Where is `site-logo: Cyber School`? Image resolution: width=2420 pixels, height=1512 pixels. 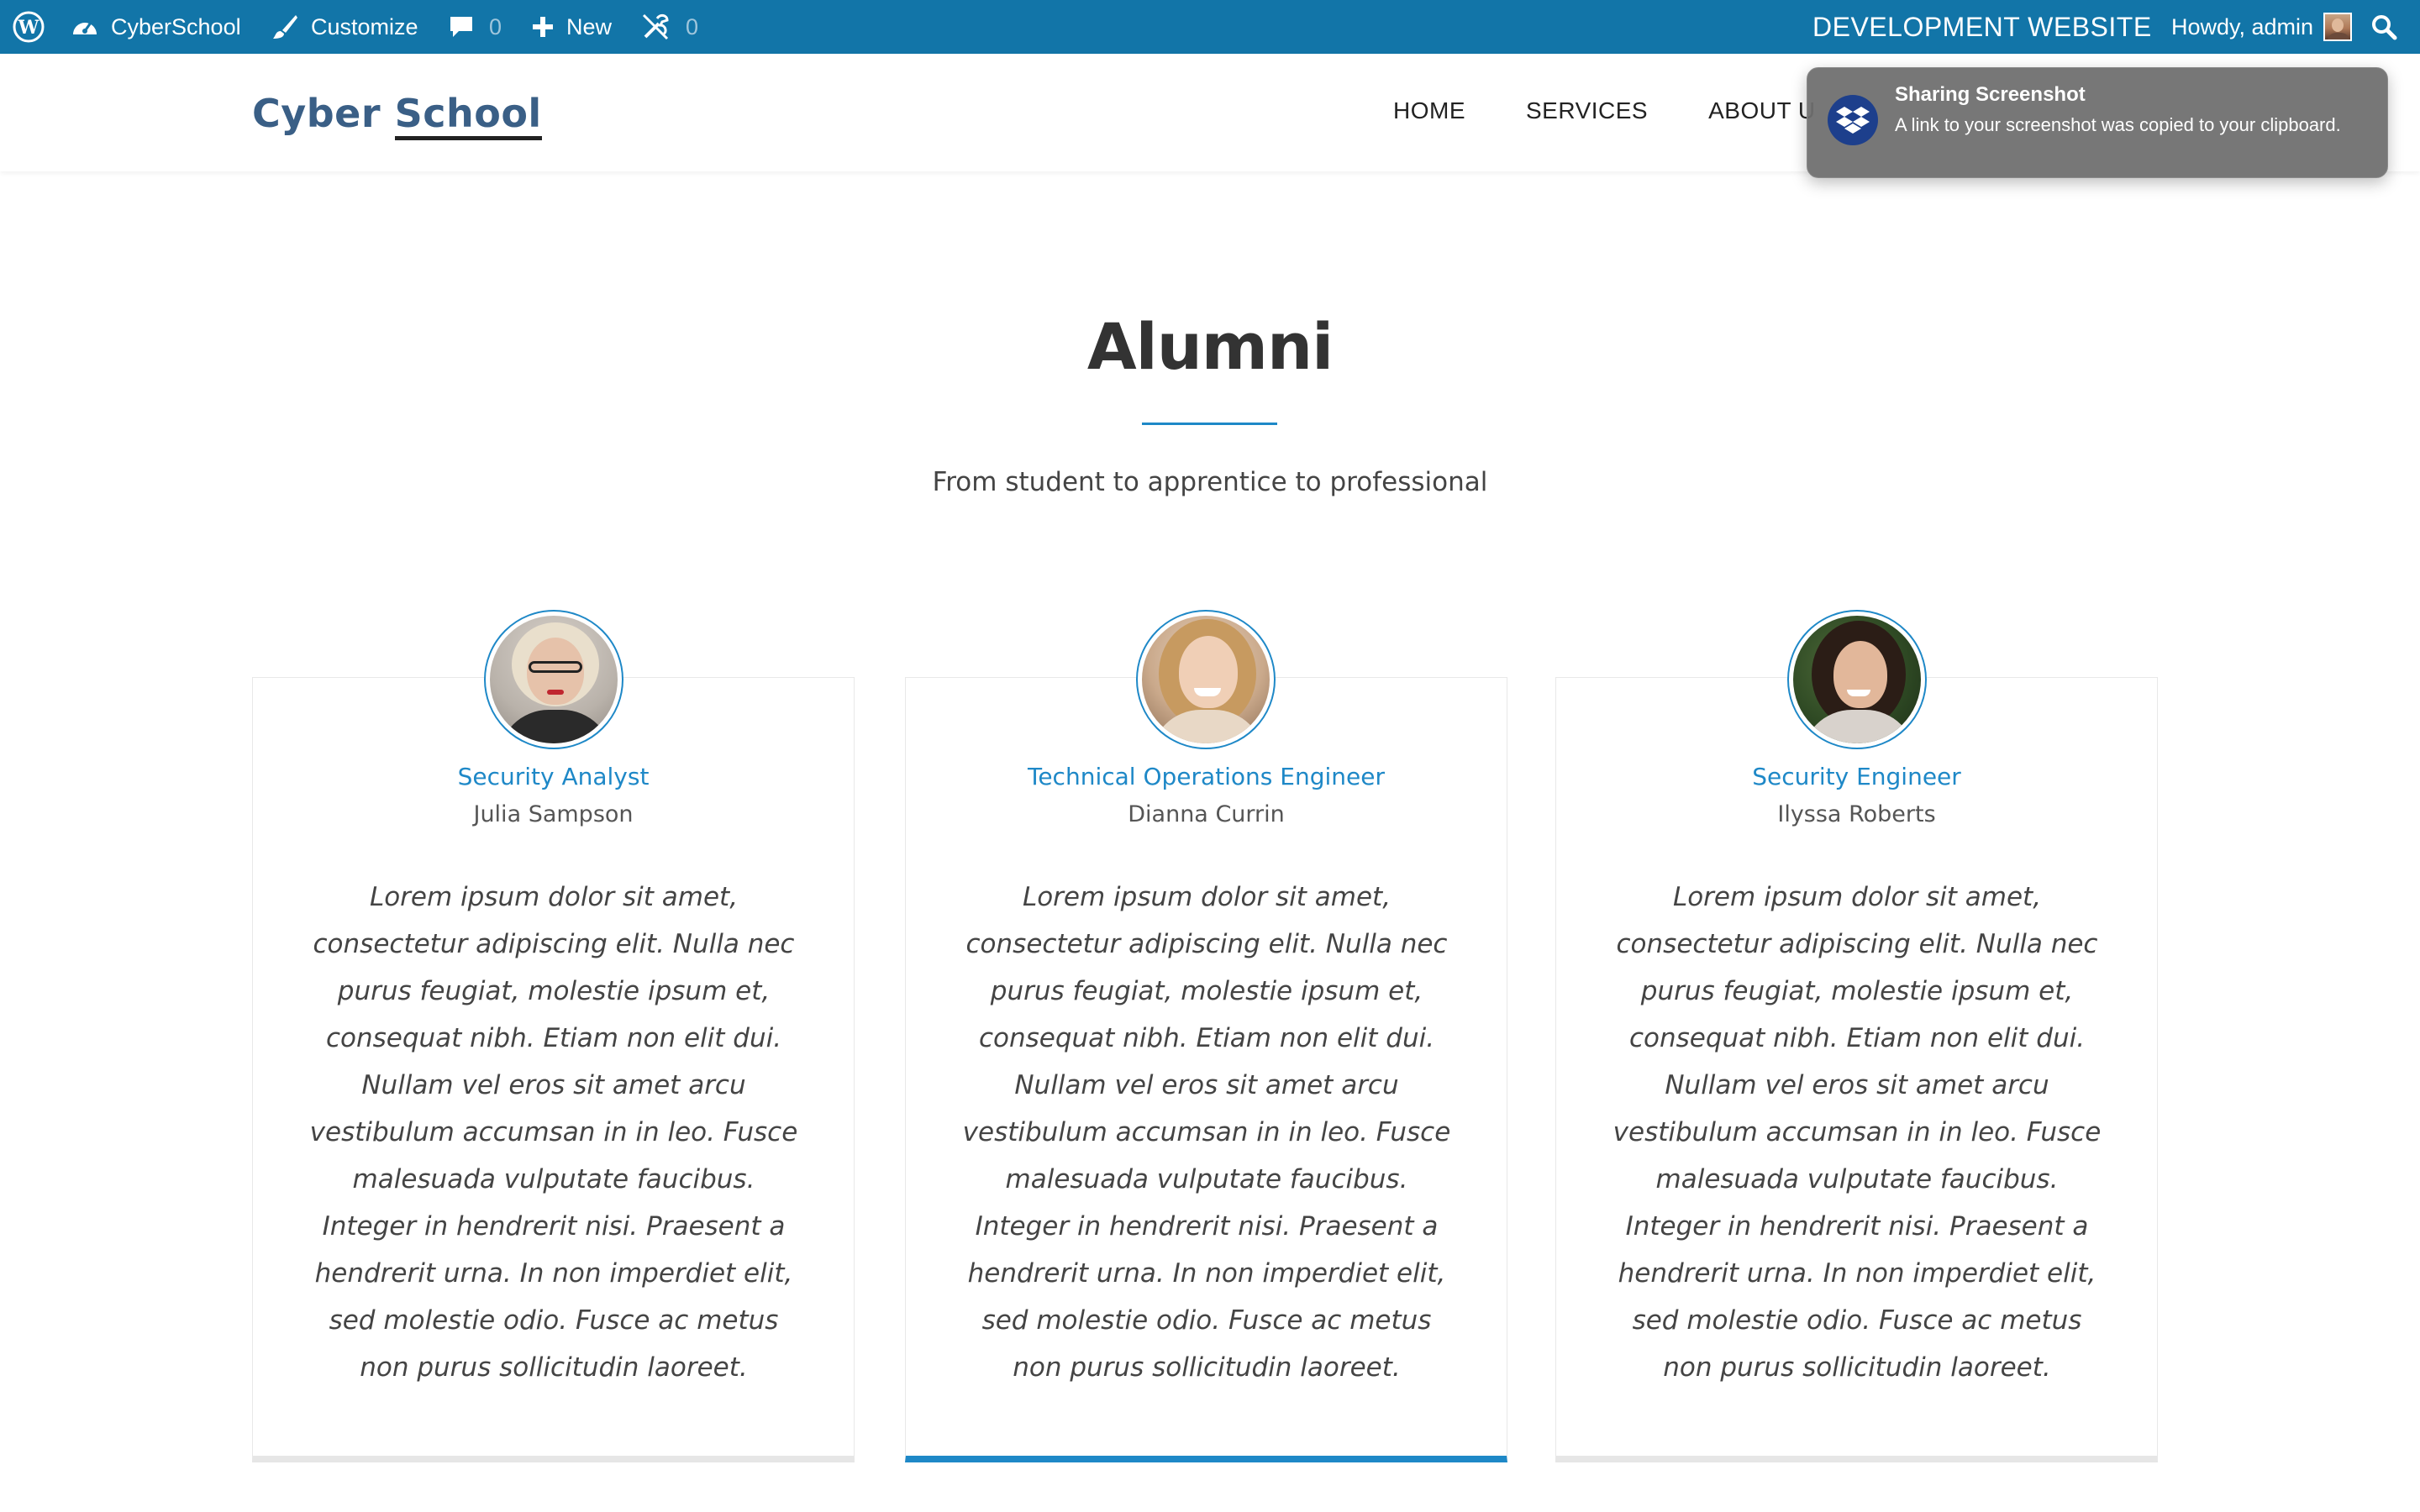 site-logo: Cyber School is located at coordinates (397, 115).